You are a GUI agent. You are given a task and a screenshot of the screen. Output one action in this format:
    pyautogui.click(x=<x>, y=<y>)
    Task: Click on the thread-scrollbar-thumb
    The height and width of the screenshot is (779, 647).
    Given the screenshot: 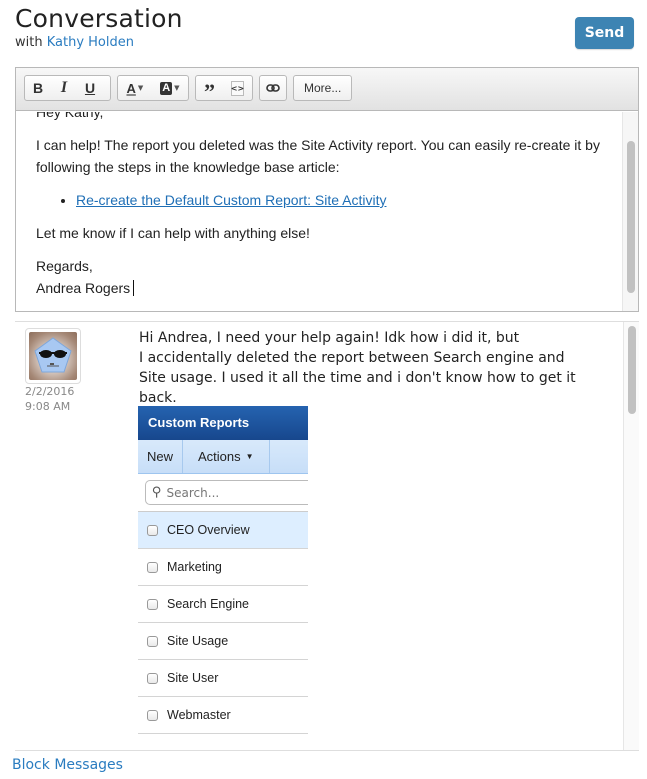 What is the action you would take?
    pyautogui.click(x=632, y=370)
    